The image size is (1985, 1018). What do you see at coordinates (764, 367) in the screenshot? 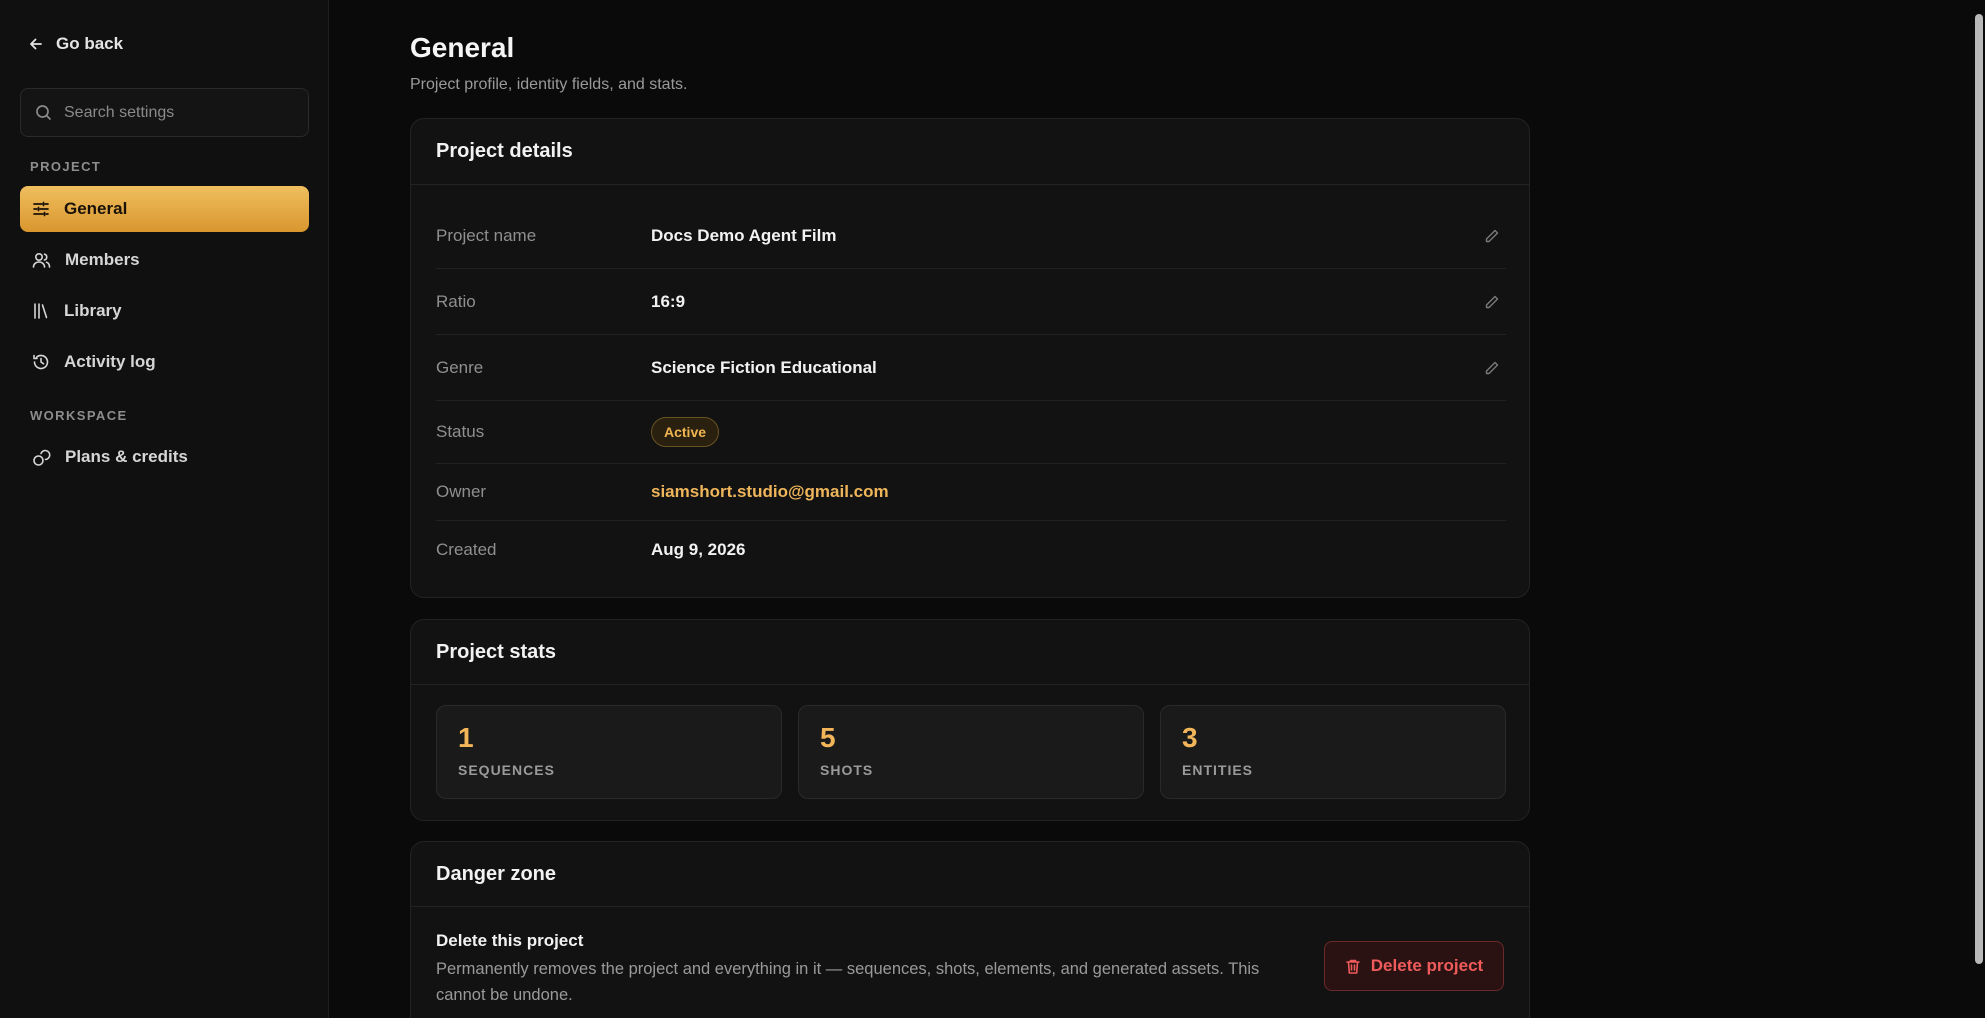
I see `detail-value: Science Fiction Educational` at bounding box center [764, 367].